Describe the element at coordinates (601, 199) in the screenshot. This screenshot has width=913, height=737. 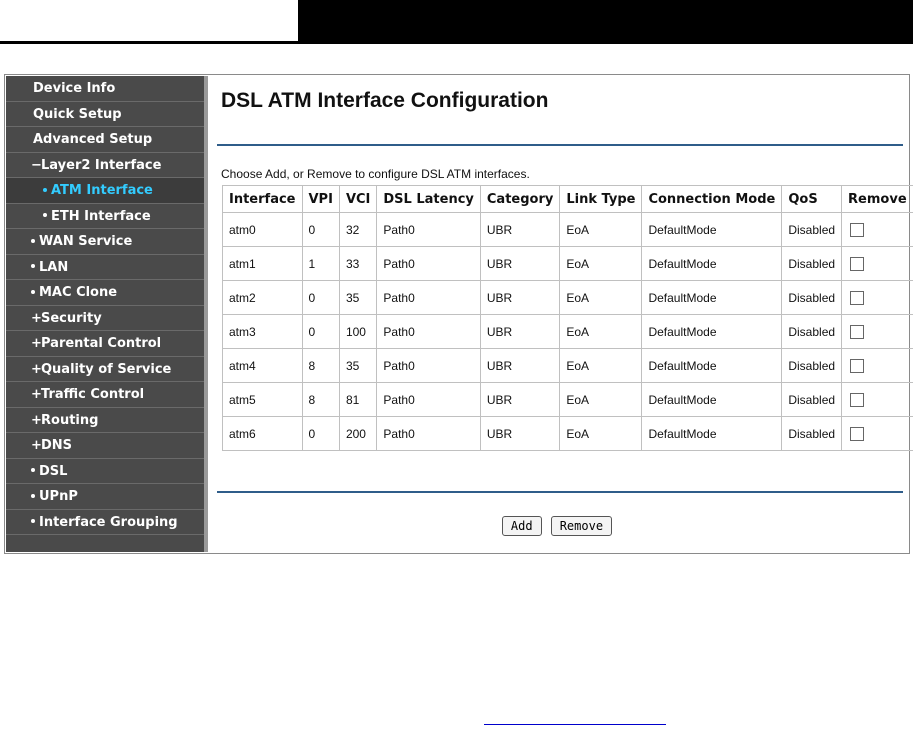
I see `column-header-link-type: Link Type` at that location.